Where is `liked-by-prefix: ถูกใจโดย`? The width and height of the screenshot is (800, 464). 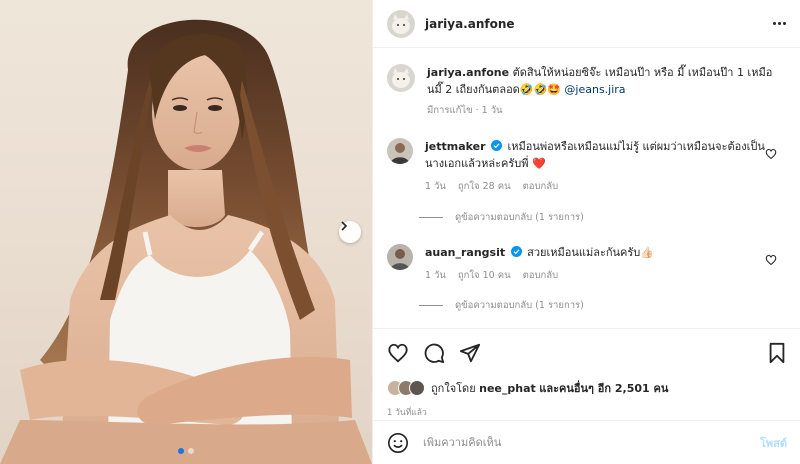
liked-by-prefix: ถูกใจโดย is located at coordinates (453, 388).